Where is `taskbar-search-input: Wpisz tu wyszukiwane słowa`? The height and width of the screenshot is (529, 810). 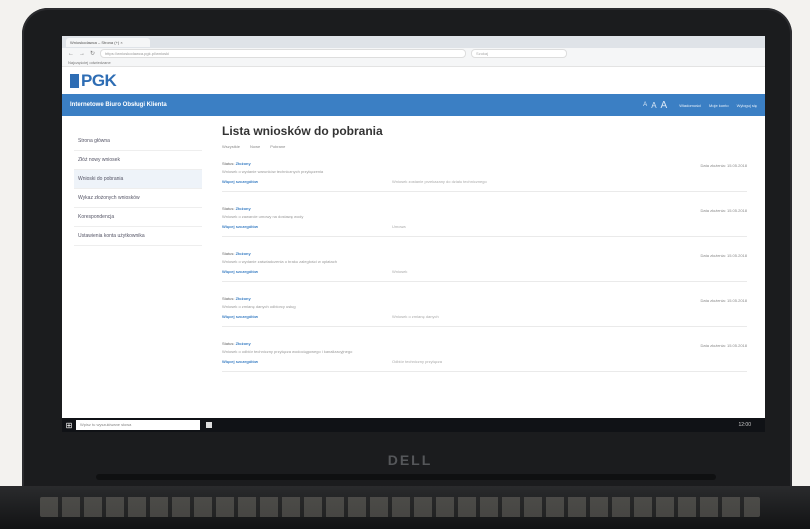
taskbar-search-input: Wpisz tu wyszukiwane słowa is located at coordinates (138, 425).